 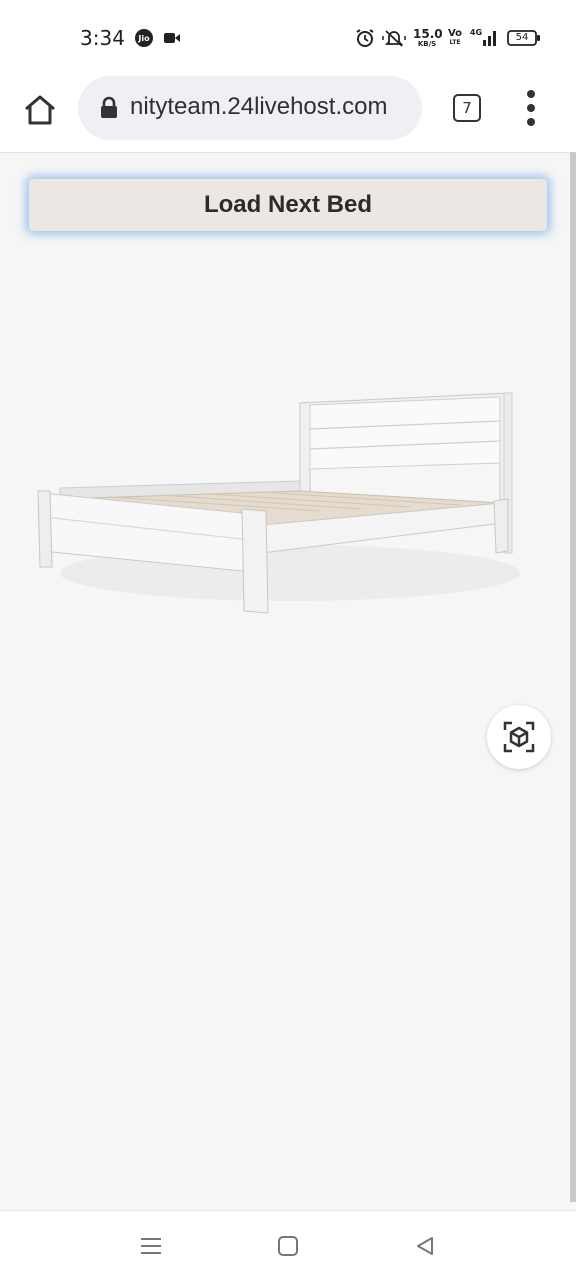 I want to click on battery-level: 54, so click(x=522, y=37).